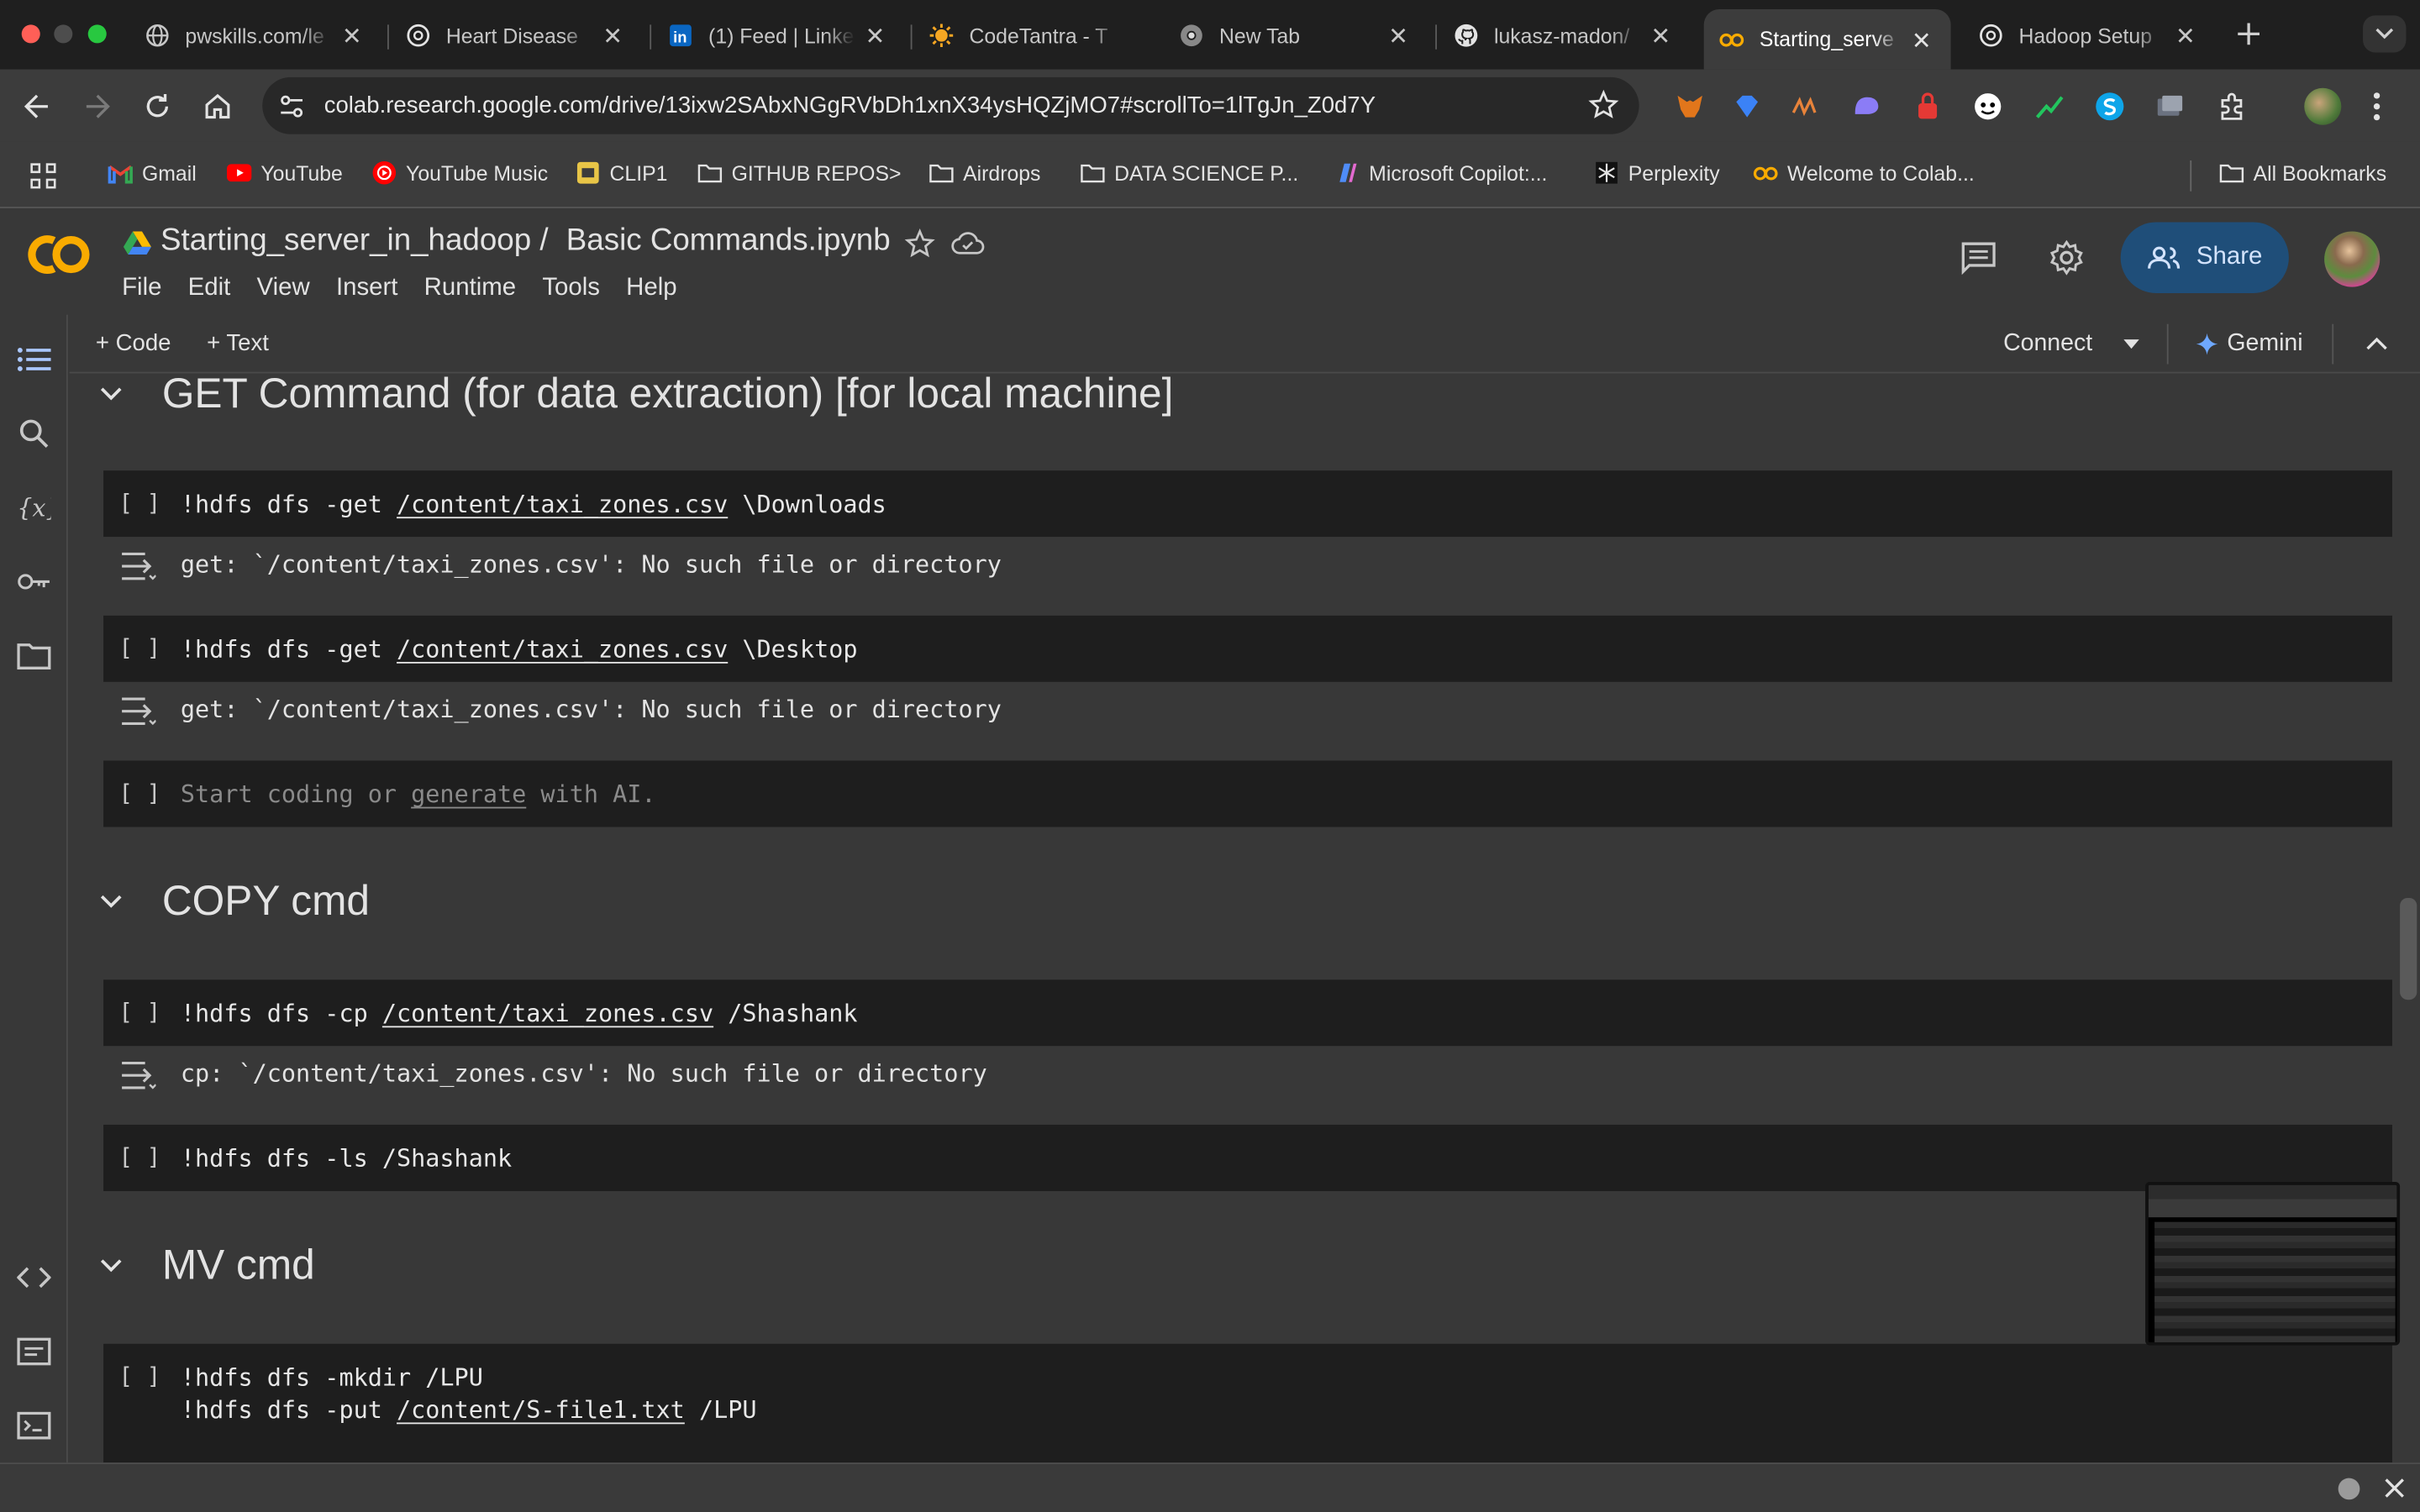 The width and height of the screenshot is (2420, 1512). What do you see at coordinates (64, 34) in the screenshot?
I see `minimize-window-button` at bounding box center [64, 34].